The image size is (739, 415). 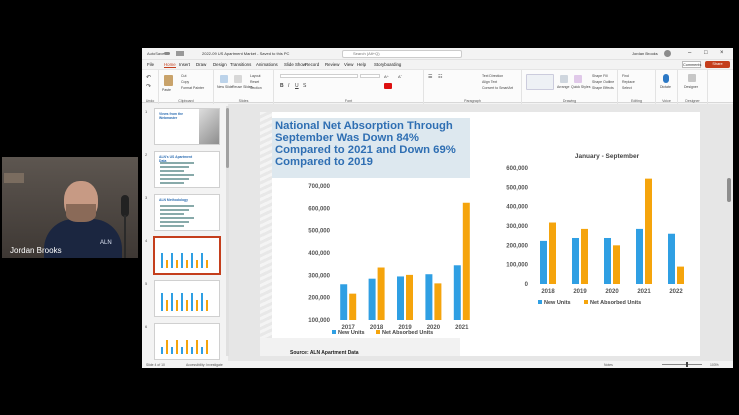 What do you see at coordinates (361, 64) in the screenshot?
I see `tab-help: Help` at bounding box center [361, 64].